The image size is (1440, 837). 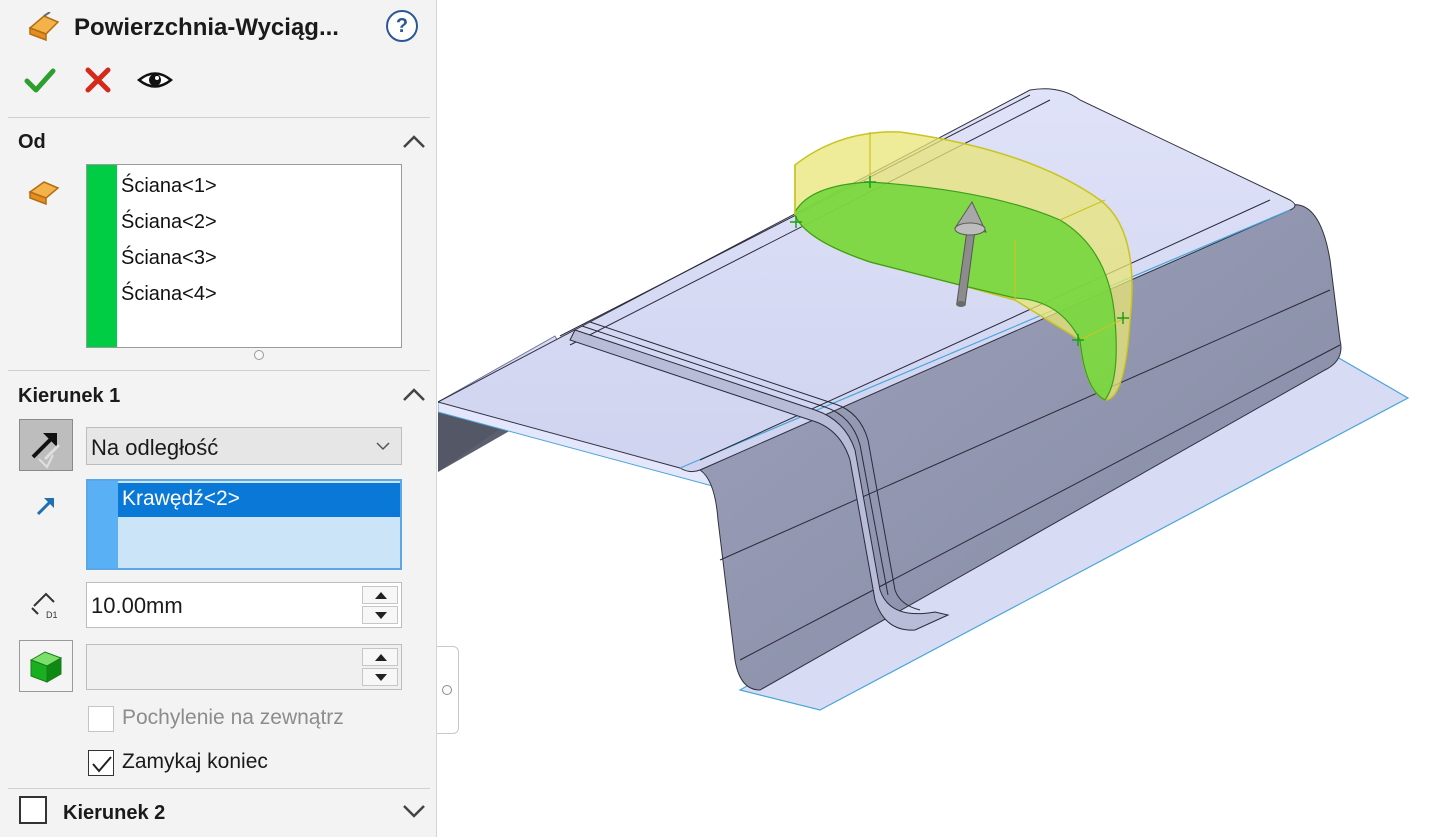 What do you see at coordinates (380, 605) in the screenshot?
I see `distance-stepper` at bounding box center [380, 605].